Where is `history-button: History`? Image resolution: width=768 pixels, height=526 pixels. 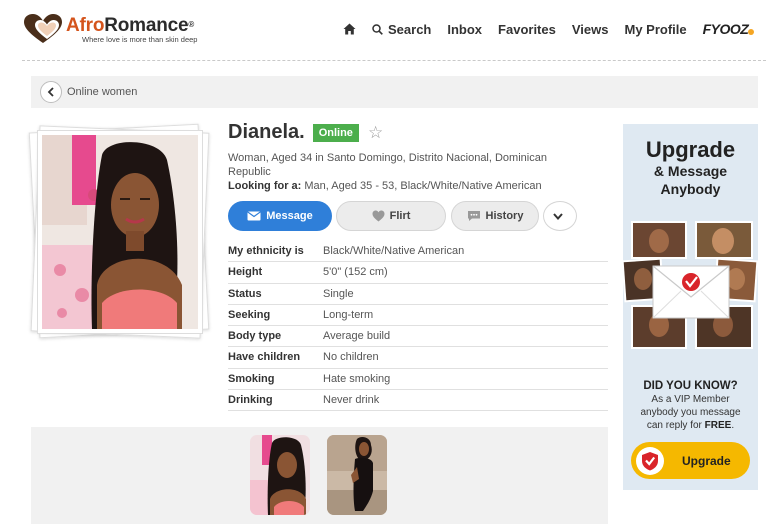 history-button: History is located at coordinates (495, 216).